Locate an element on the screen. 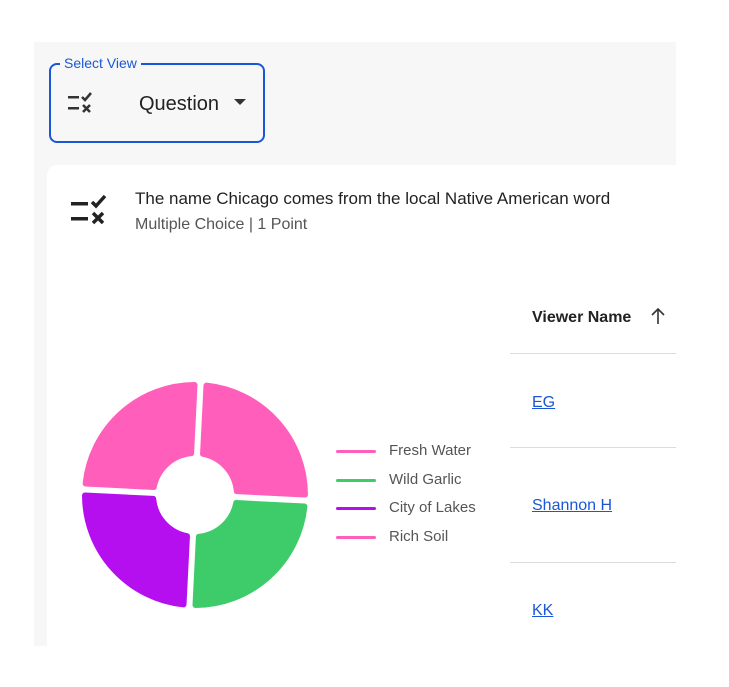 Image resolution: width=729 pixels, height=687 pixels. legend-label: Rich Soil is located at coordinates (419, 536).